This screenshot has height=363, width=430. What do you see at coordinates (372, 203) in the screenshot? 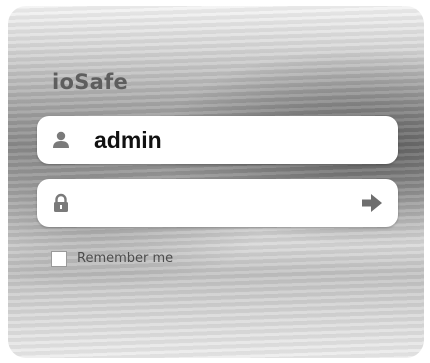
I see `arrow-right-icon` at bounding box center [372, 203].